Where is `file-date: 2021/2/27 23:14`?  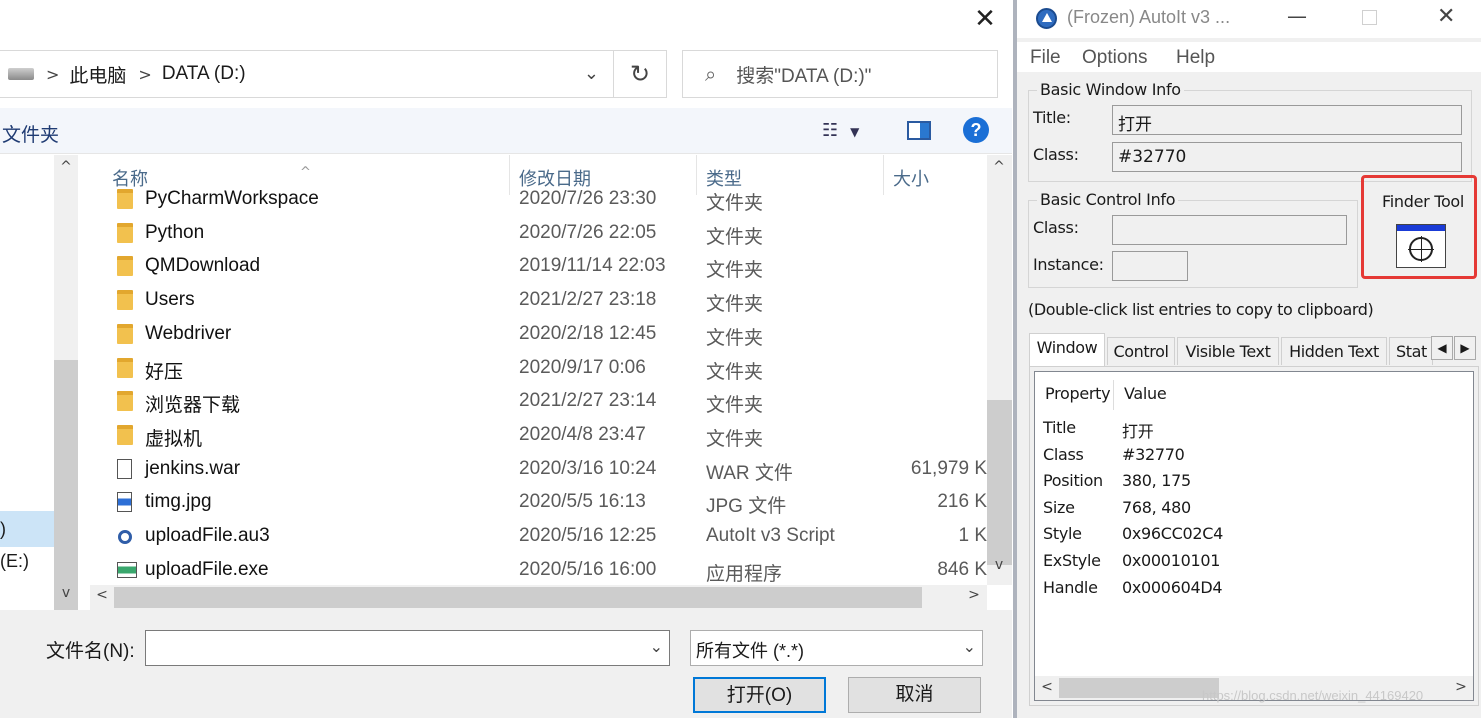
file-date: 2021/2/27 23:14 is located at coordinates (588, 401).